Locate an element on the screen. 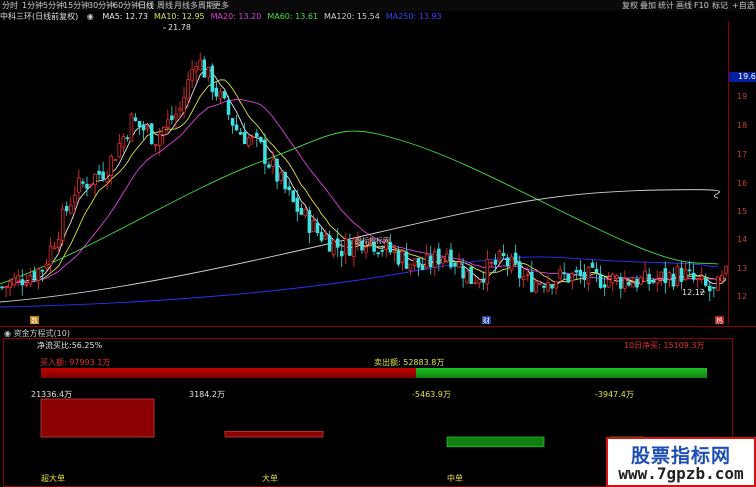 This screenshot has width=756, height=487. toolbar-tool-5: 标记 is located at coordinates (720, 5).